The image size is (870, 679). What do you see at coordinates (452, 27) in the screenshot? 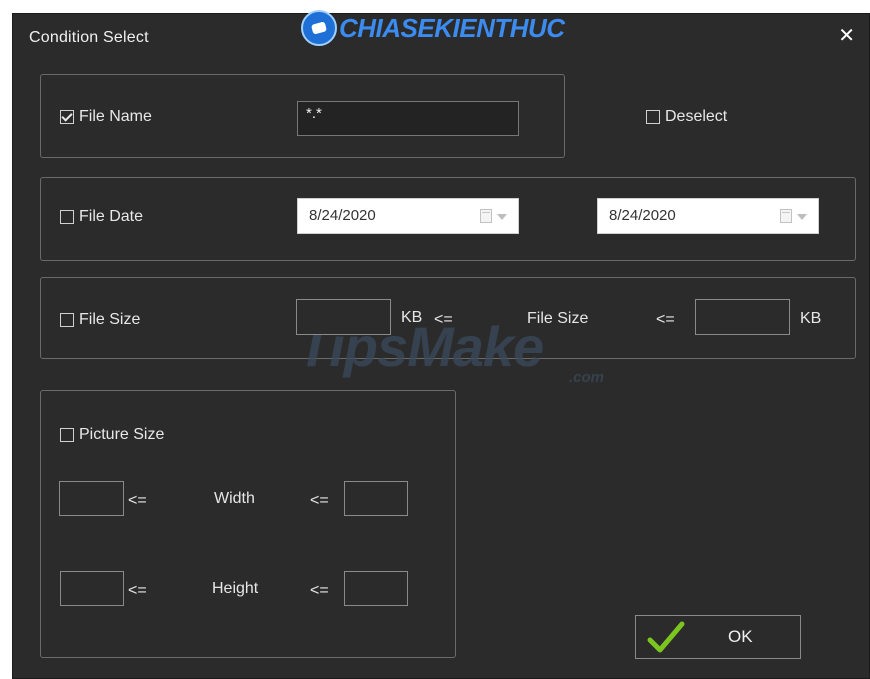
I see `watermark-brand-text: CHIASEKIENTHUC` at bounding box center [452, 27].